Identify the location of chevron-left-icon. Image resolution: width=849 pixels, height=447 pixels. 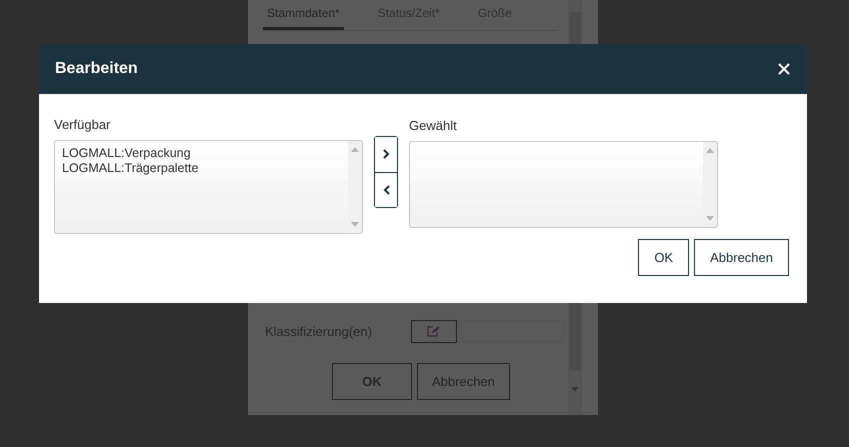
(386, 189).